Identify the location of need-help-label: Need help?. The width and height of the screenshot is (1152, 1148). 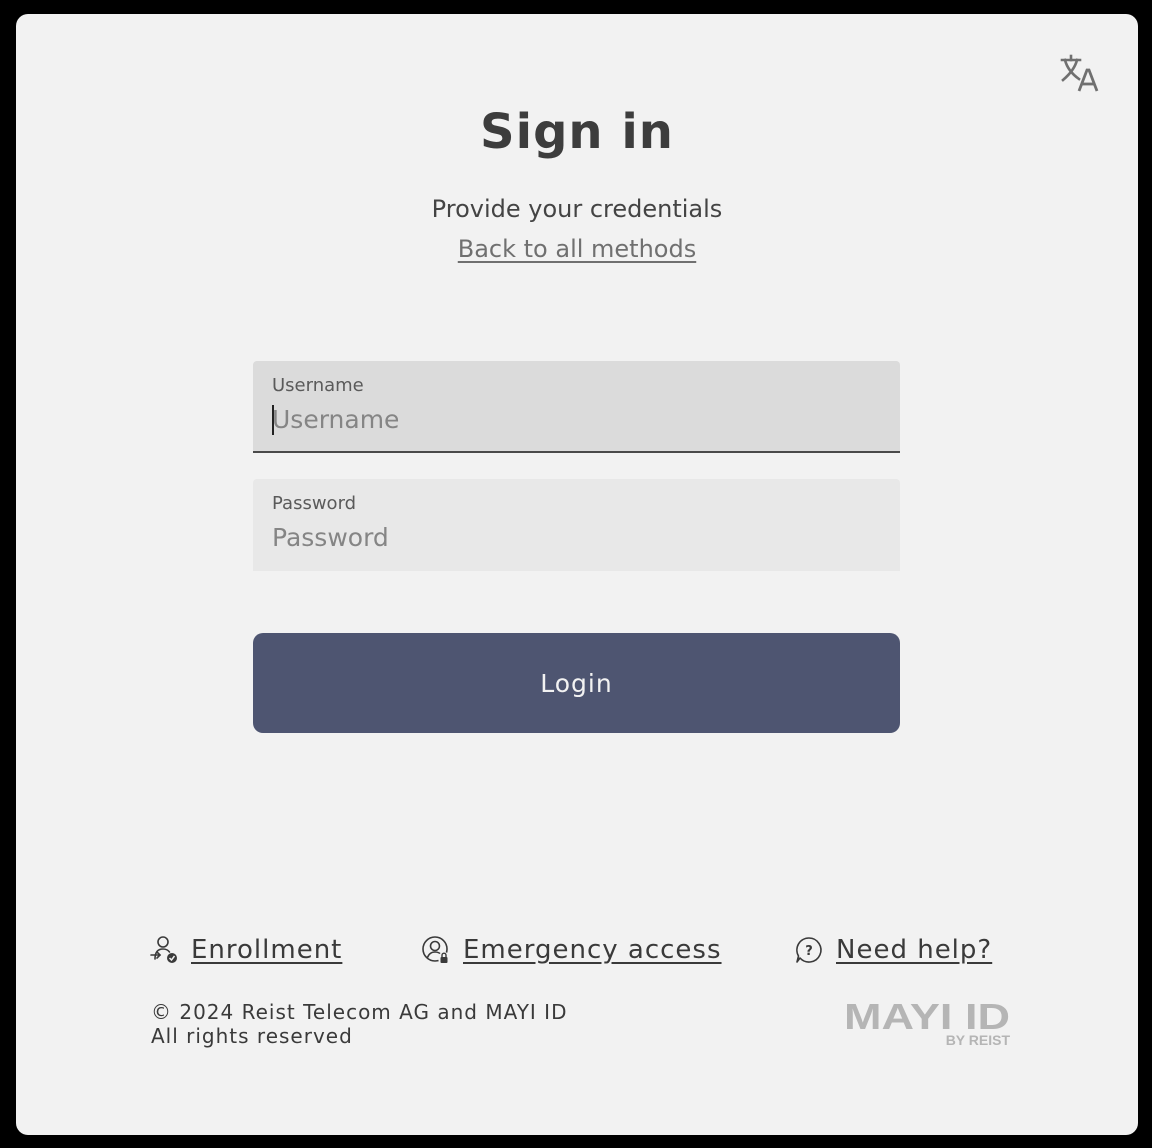
(914, 950).